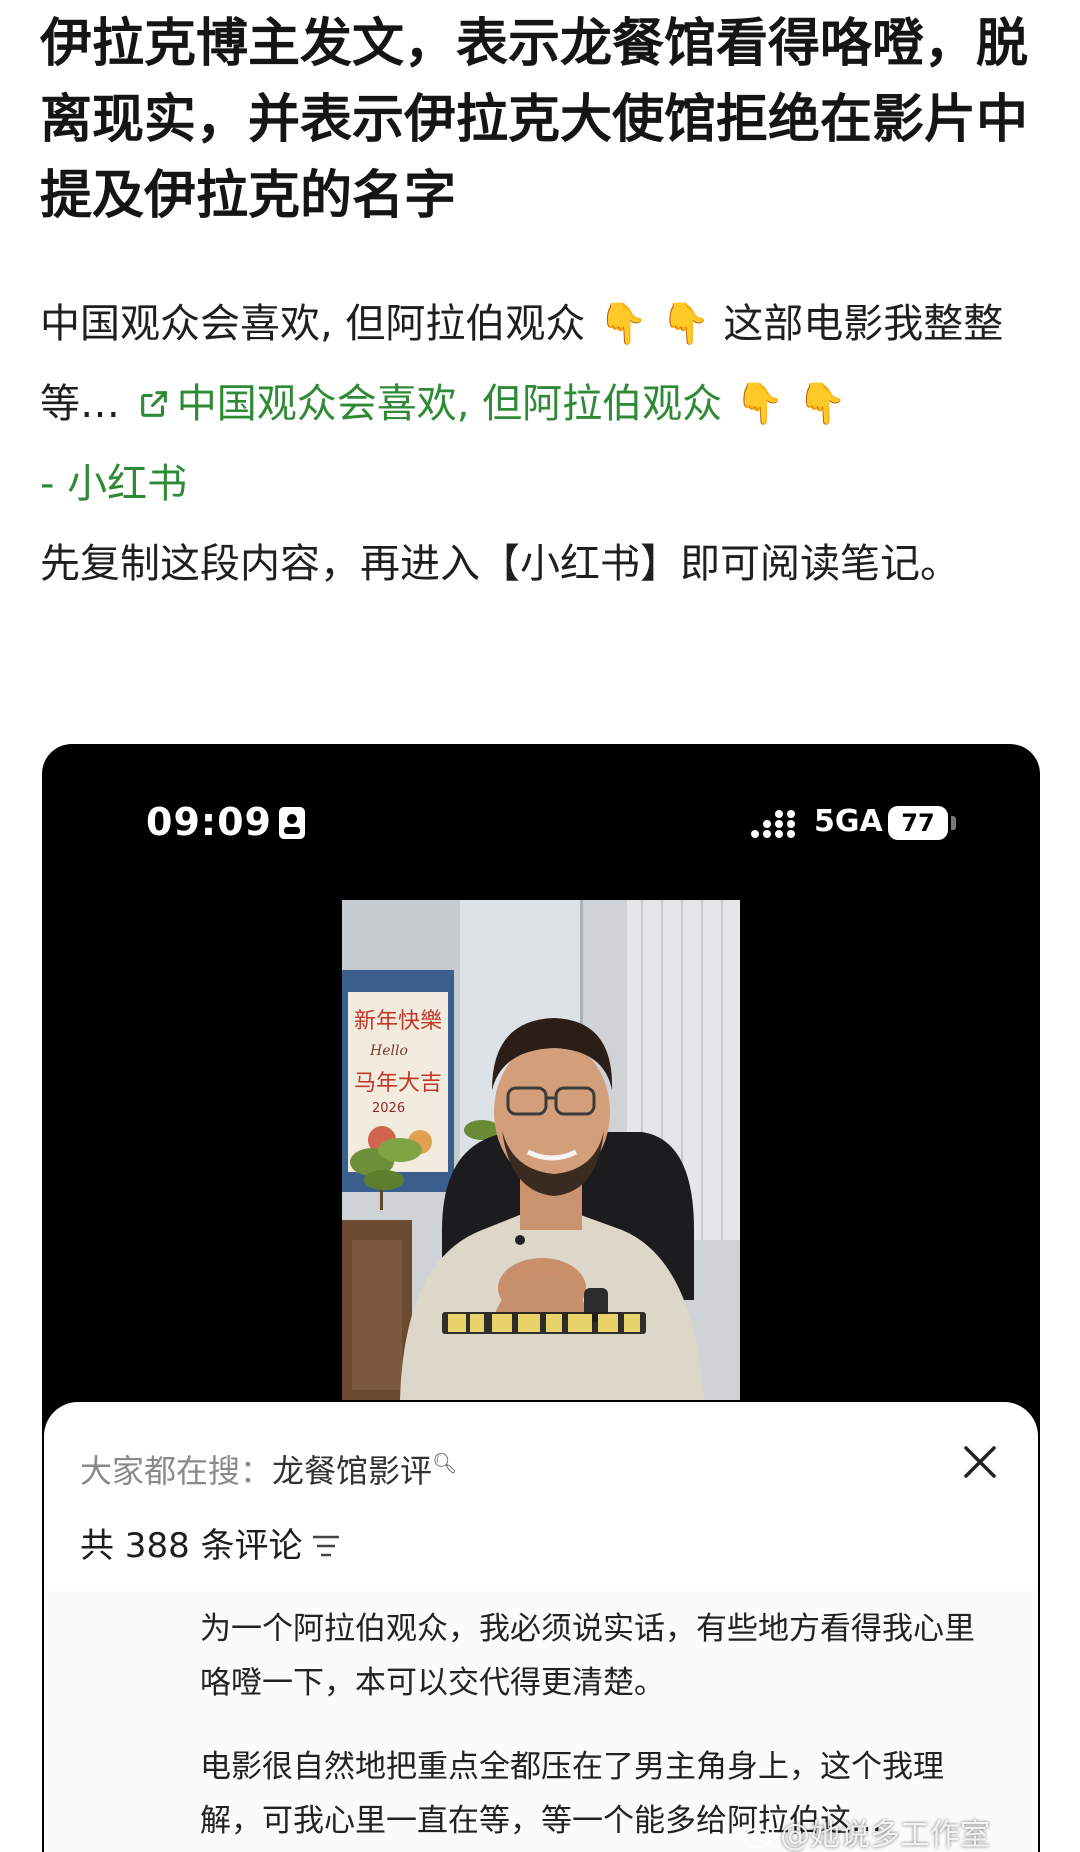  I want to click on video-frame: 新年快樂 Hello 马年大吉 2026, so click(541, 1150).